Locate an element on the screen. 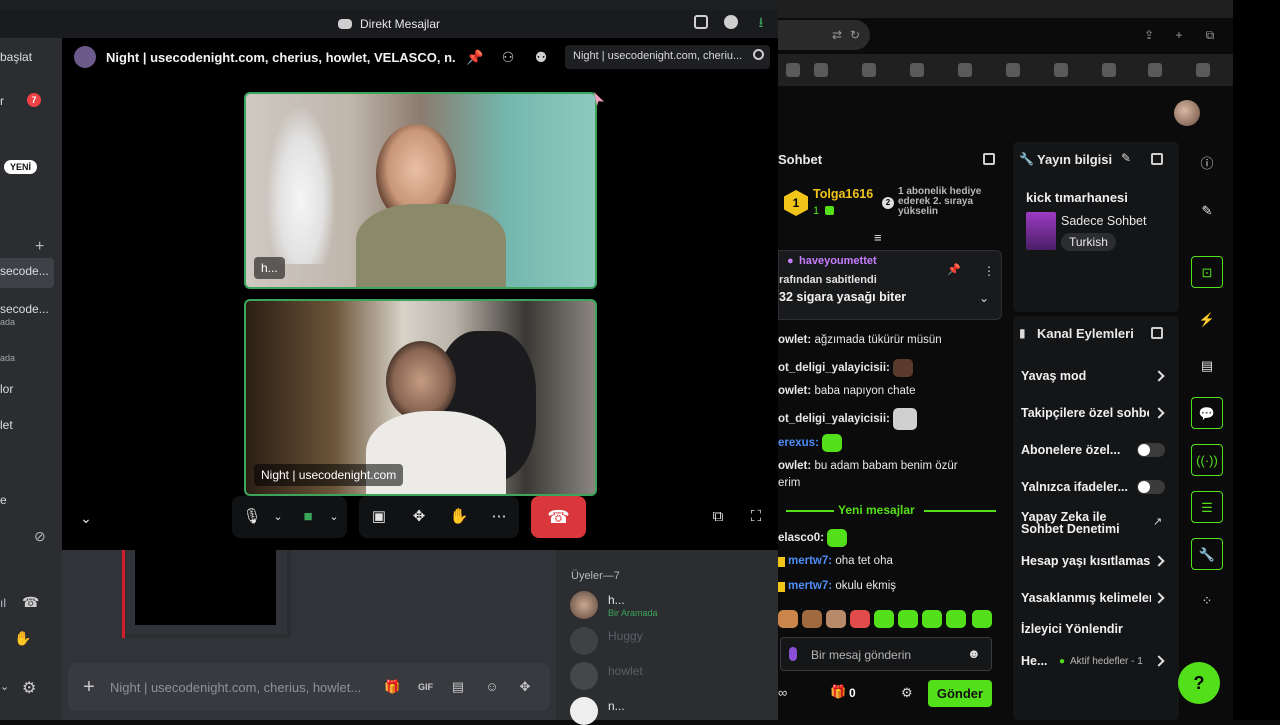 The image size is (1280, 725). chat-message: elasco0: is located at coordinates (813, 538).